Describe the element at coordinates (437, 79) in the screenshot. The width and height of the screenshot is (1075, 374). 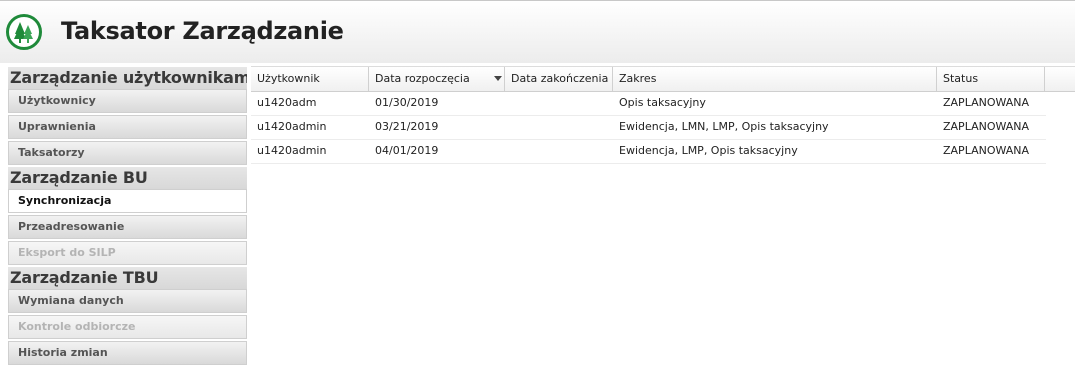
I see `column-header-start-date: Data rozpoczęcia` at that location.